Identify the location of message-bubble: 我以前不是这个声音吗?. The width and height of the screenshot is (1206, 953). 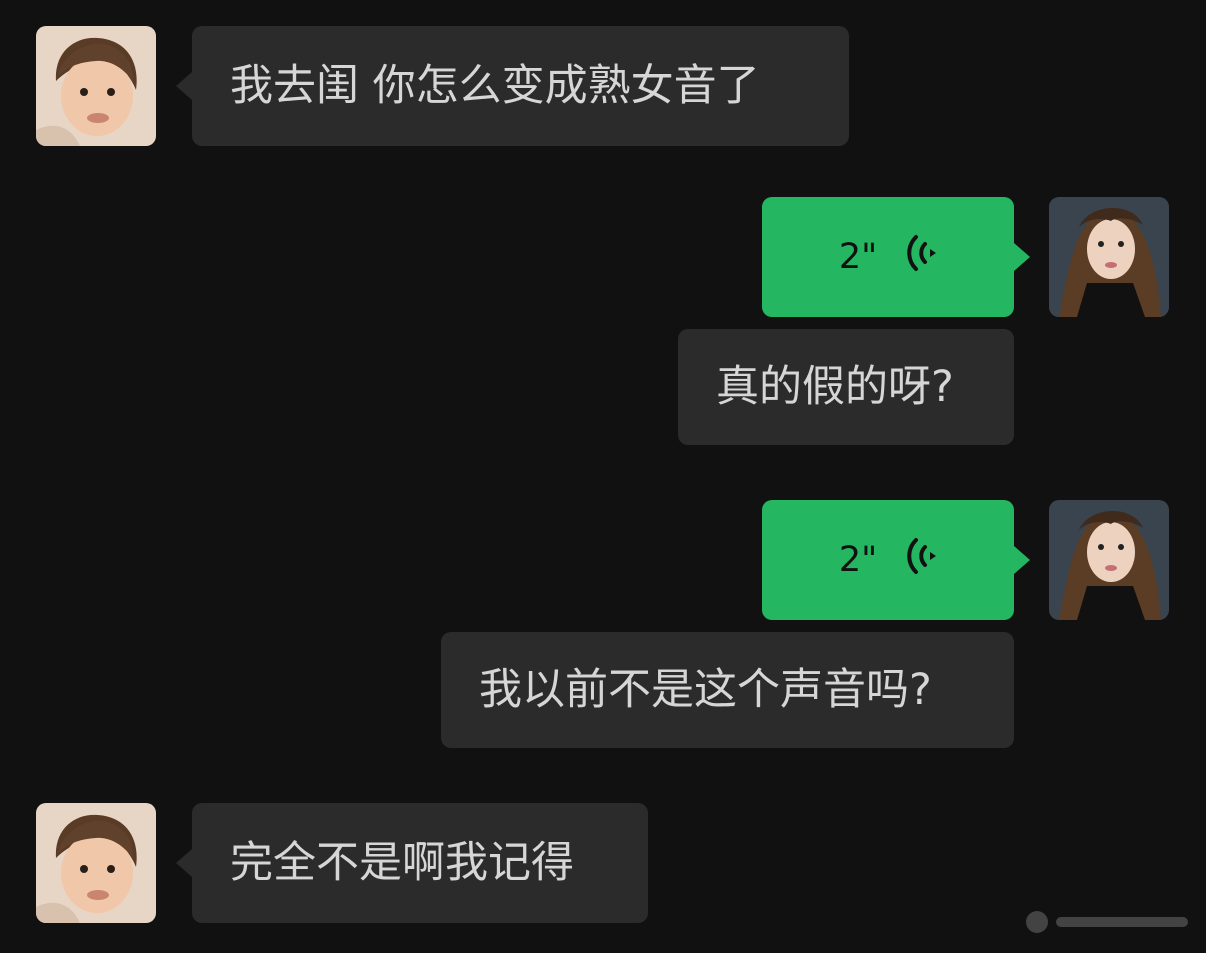
(727, 690).